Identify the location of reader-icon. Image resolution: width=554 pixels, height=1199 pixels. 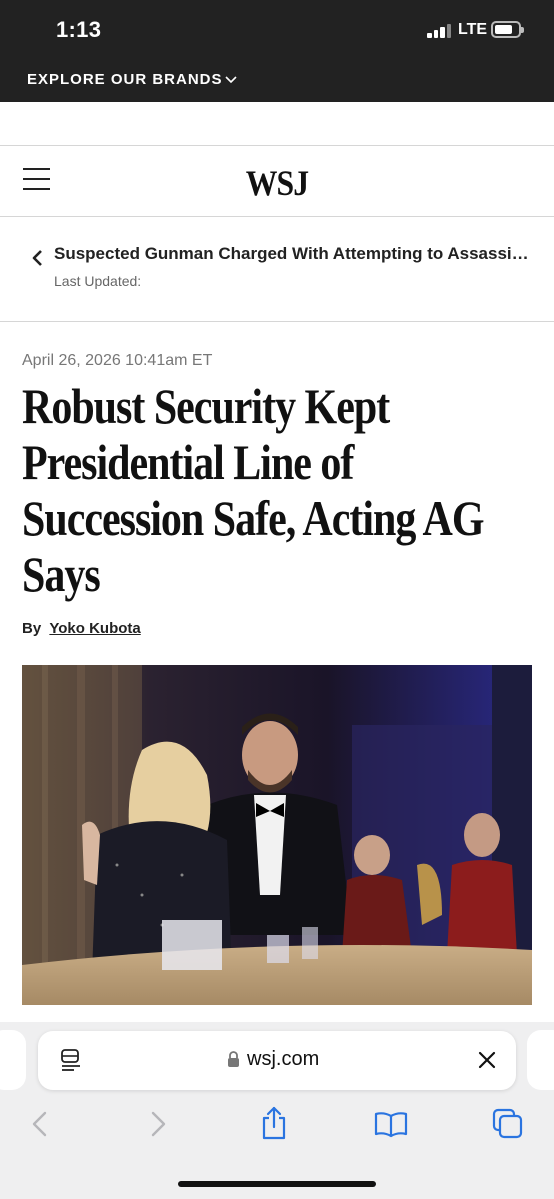
(71, 1060).